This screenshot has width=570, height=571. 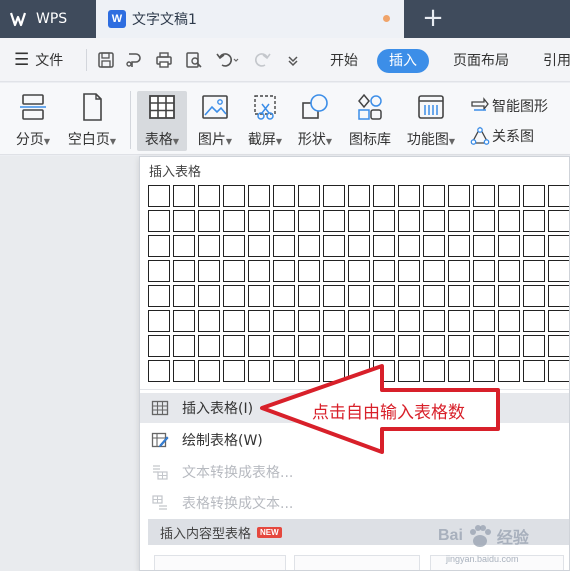 What do you see at coordinates (265, 121) in the screenshot?
I see `screenshot-button: 截屏▼` at bounding box center [265, 121].